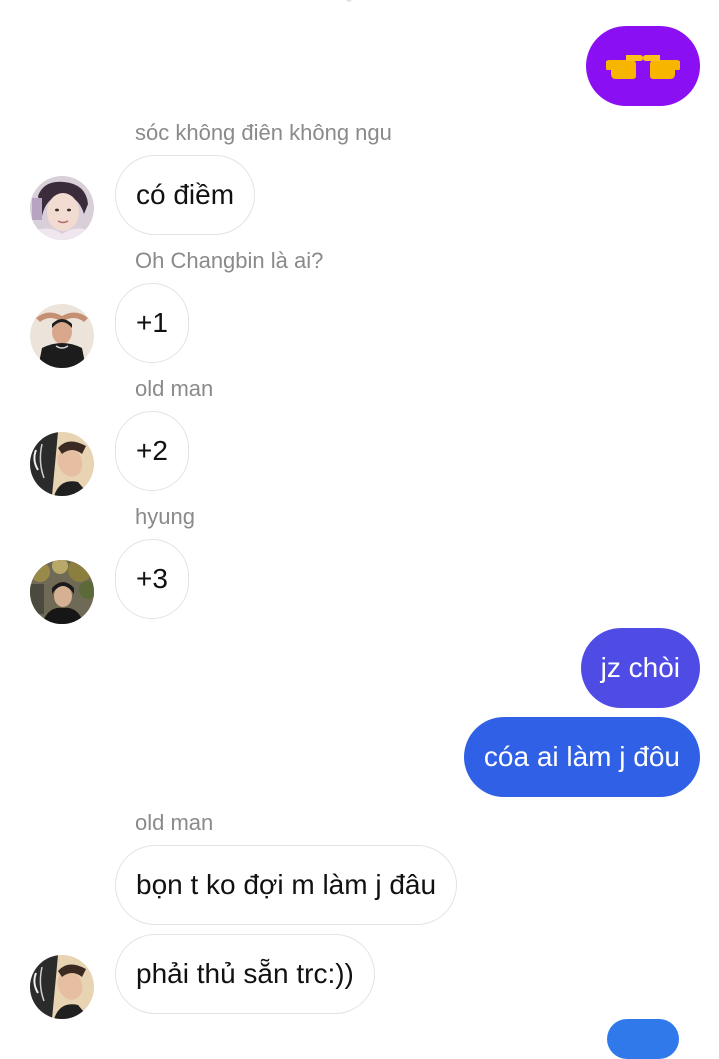 The width and height of the screenshot is (719, 1059). Describe the element at coordinates (165, 516) in the screenshot. I see `sender-name: hyung` at that location.